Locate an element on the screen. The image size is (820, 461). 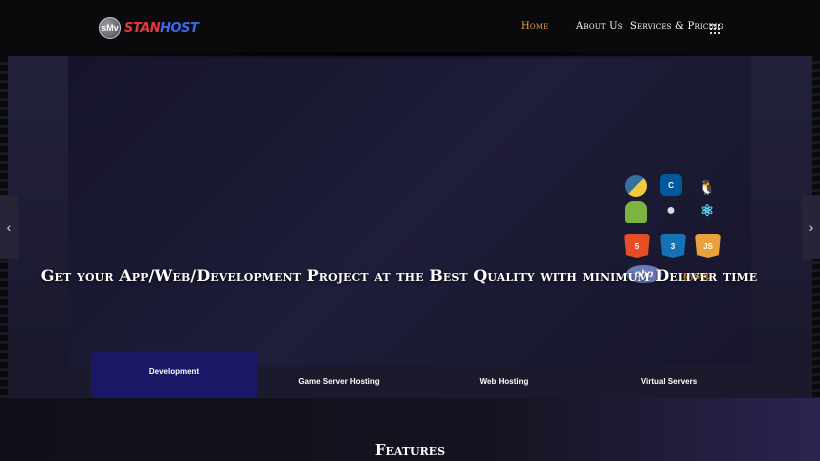
slider-prev-button: ‹ is located at coordinates (9, 227).